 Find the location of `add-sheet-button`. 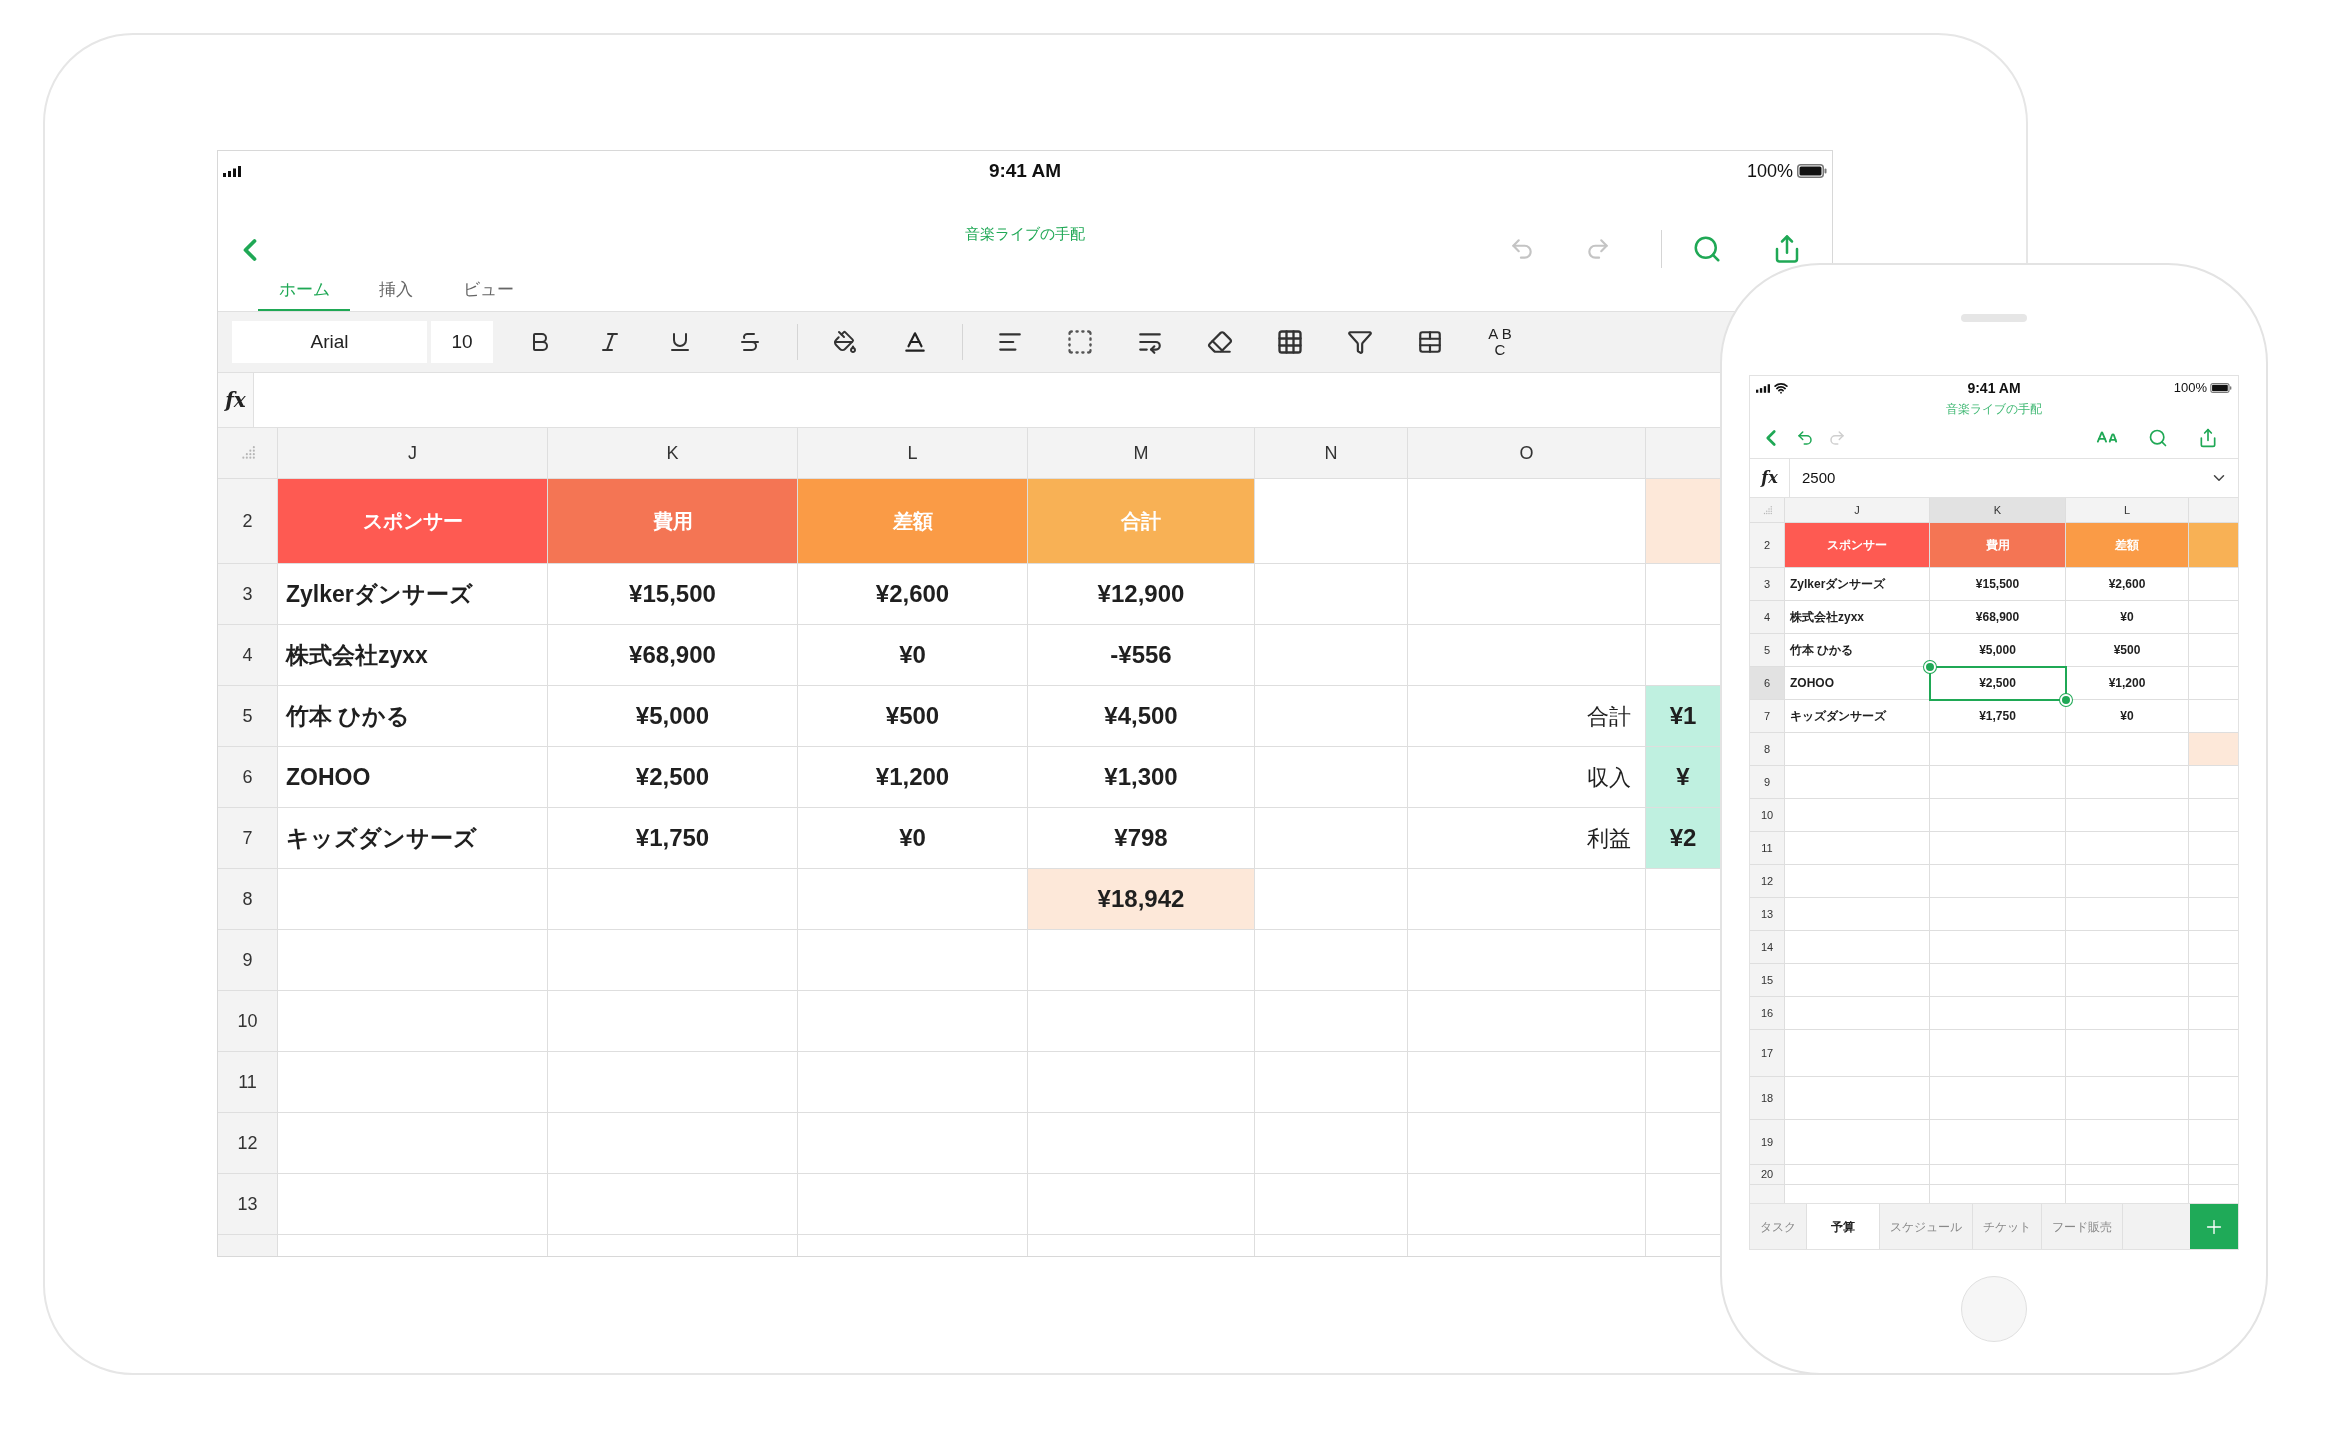

add-sheet-button is located at coordinates (2214, 1226).